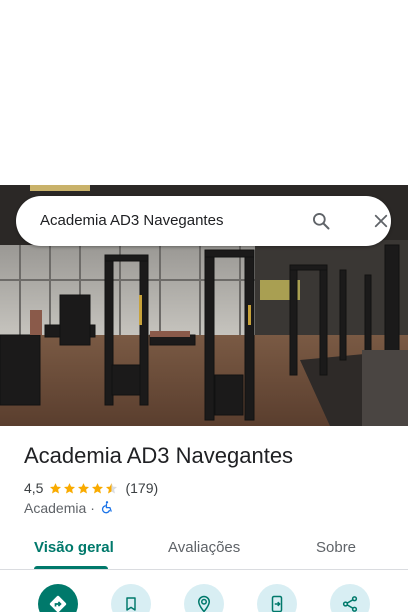 The height and width of the screenshot is (612, 408). What do you see at coordinates (112, 487) in the screenshot?
I see `half-star-icon` at bounding box center [112, 487].